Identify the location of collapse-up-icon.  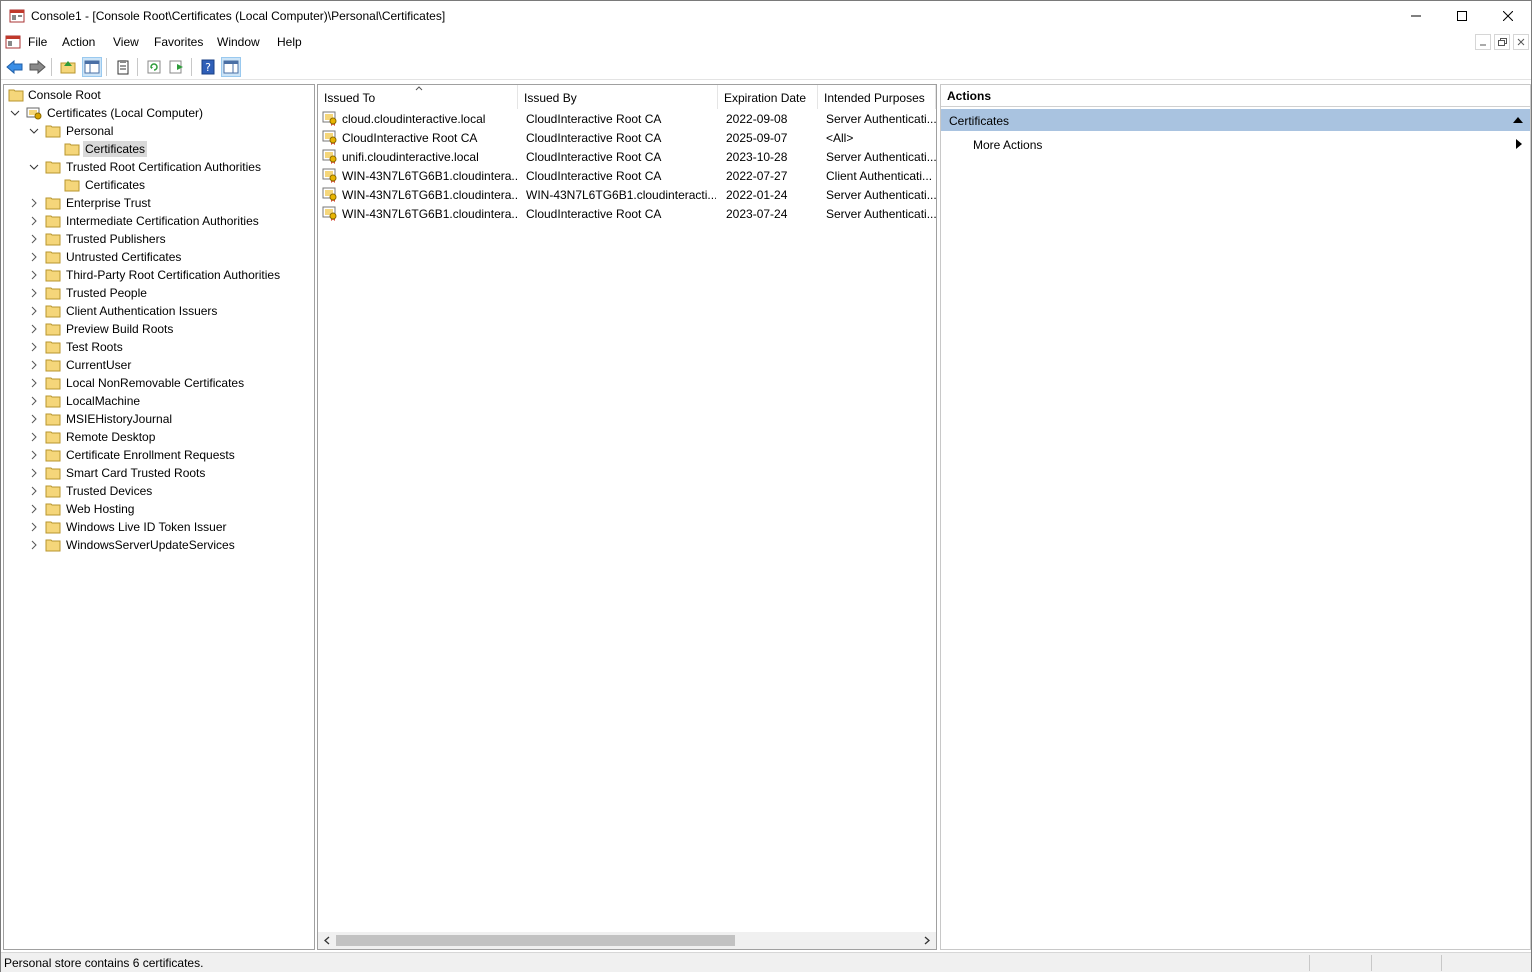
(1518, 120).